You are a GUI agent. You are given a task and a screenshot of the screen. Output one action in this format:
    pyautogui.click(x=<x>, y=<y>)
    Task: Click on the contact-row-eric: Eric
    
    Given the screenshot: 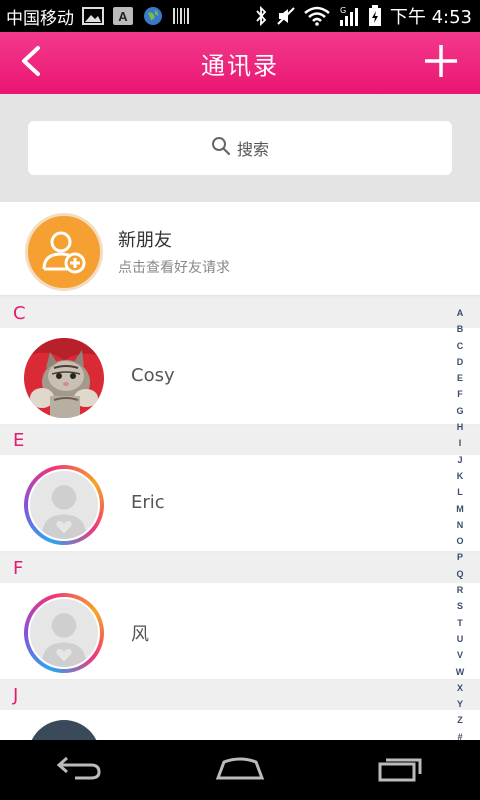 What is the action you would take?
    pyautogui.click(x=240, y=503)
    